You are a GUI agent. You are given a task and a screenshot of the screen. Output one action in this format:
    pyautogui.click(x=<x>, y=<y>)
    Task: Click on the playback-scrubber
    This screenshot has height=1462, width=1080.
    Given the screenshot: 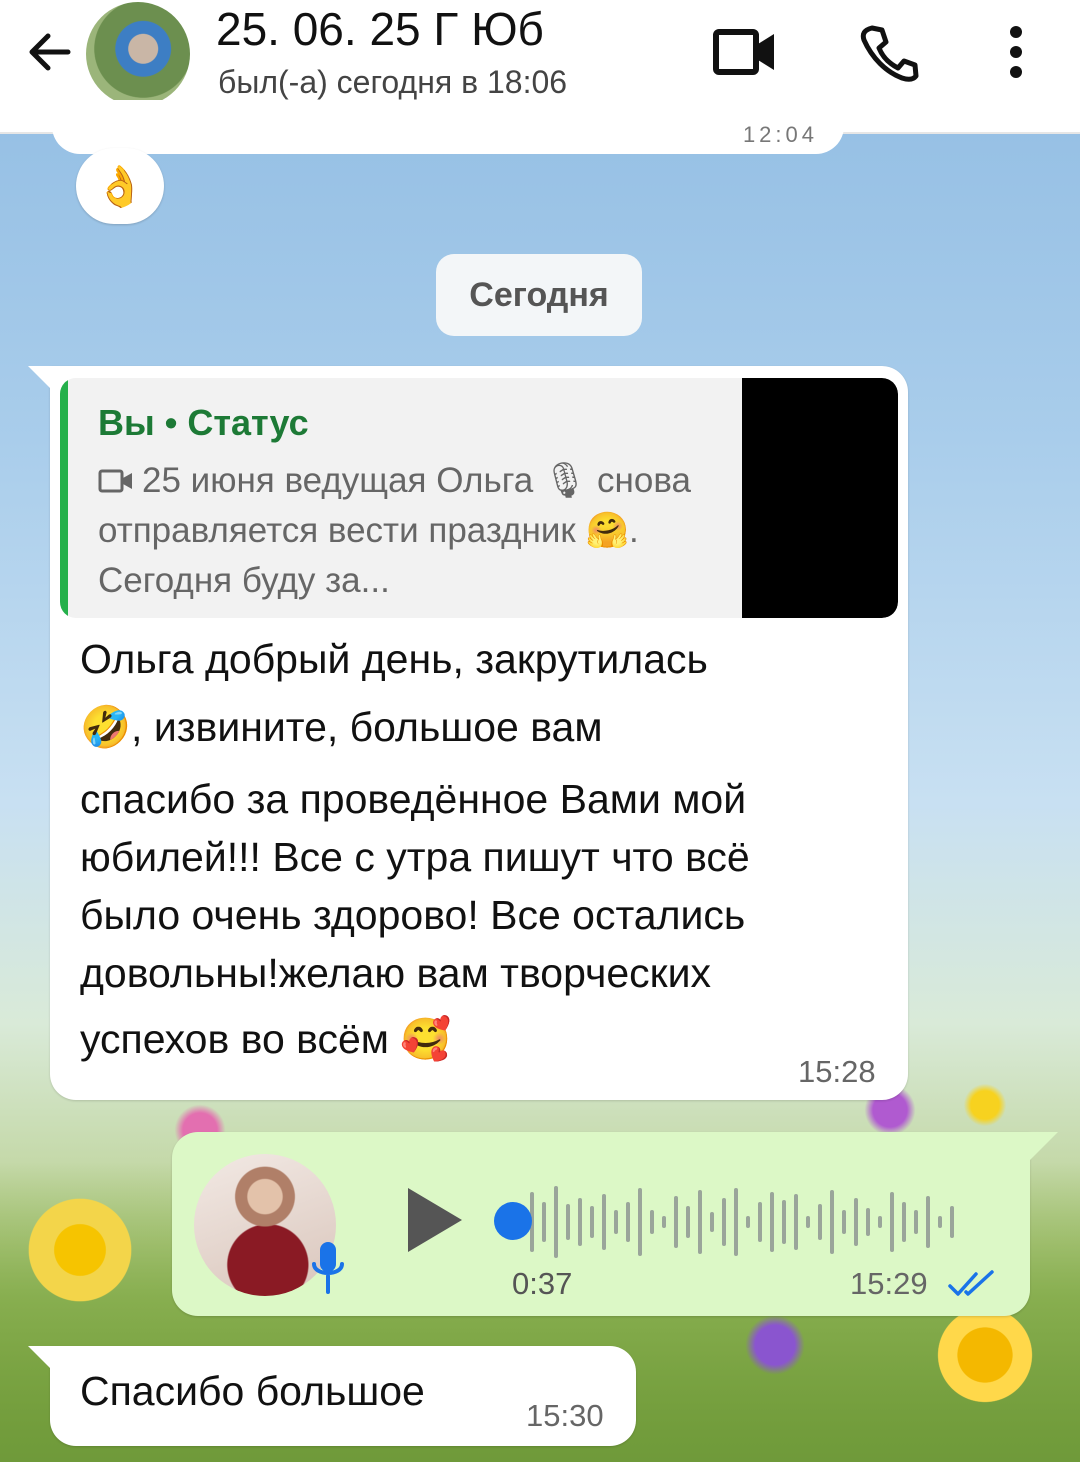 What is the action you would take?
    pyautogui.click(x=513, y=1221)
    